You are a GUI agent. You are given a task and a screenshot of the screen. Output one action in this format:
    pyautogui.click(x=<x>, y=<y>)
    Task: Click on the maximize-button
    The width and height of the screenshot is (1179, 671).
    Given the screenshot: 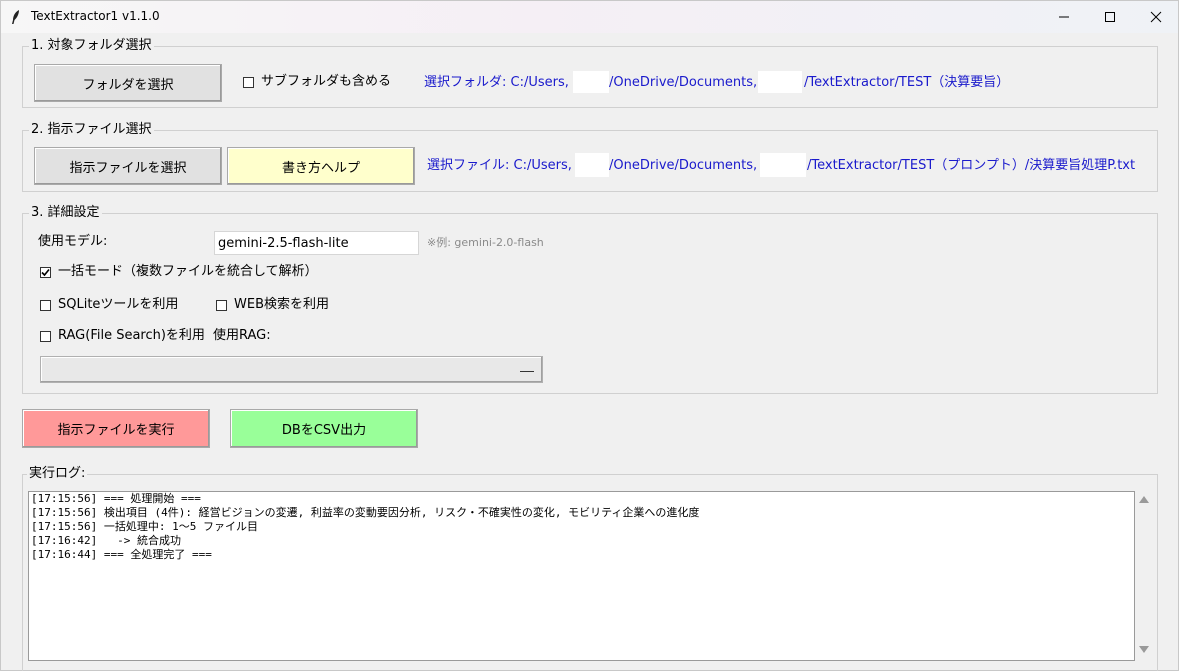 What is the action you would take?
    pyautogui.click(x=1110, y=17)
    